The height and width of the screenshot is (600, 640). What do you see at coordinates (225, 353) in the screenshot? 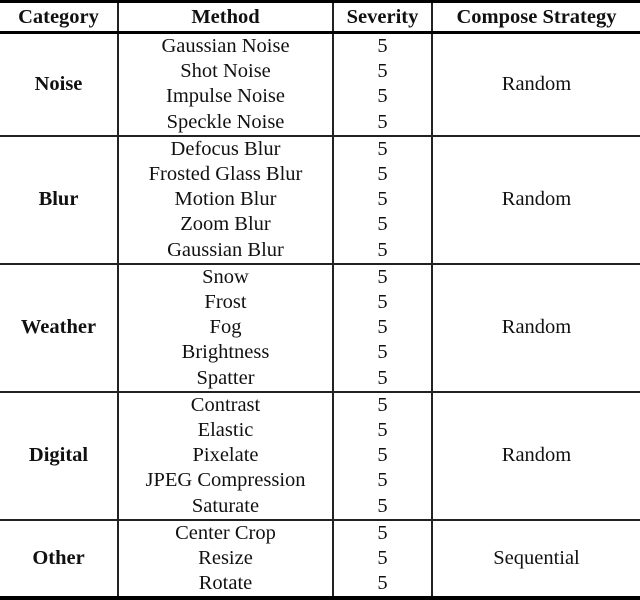
I see `method-cell: Brightness` at bounding box center [225, 353].